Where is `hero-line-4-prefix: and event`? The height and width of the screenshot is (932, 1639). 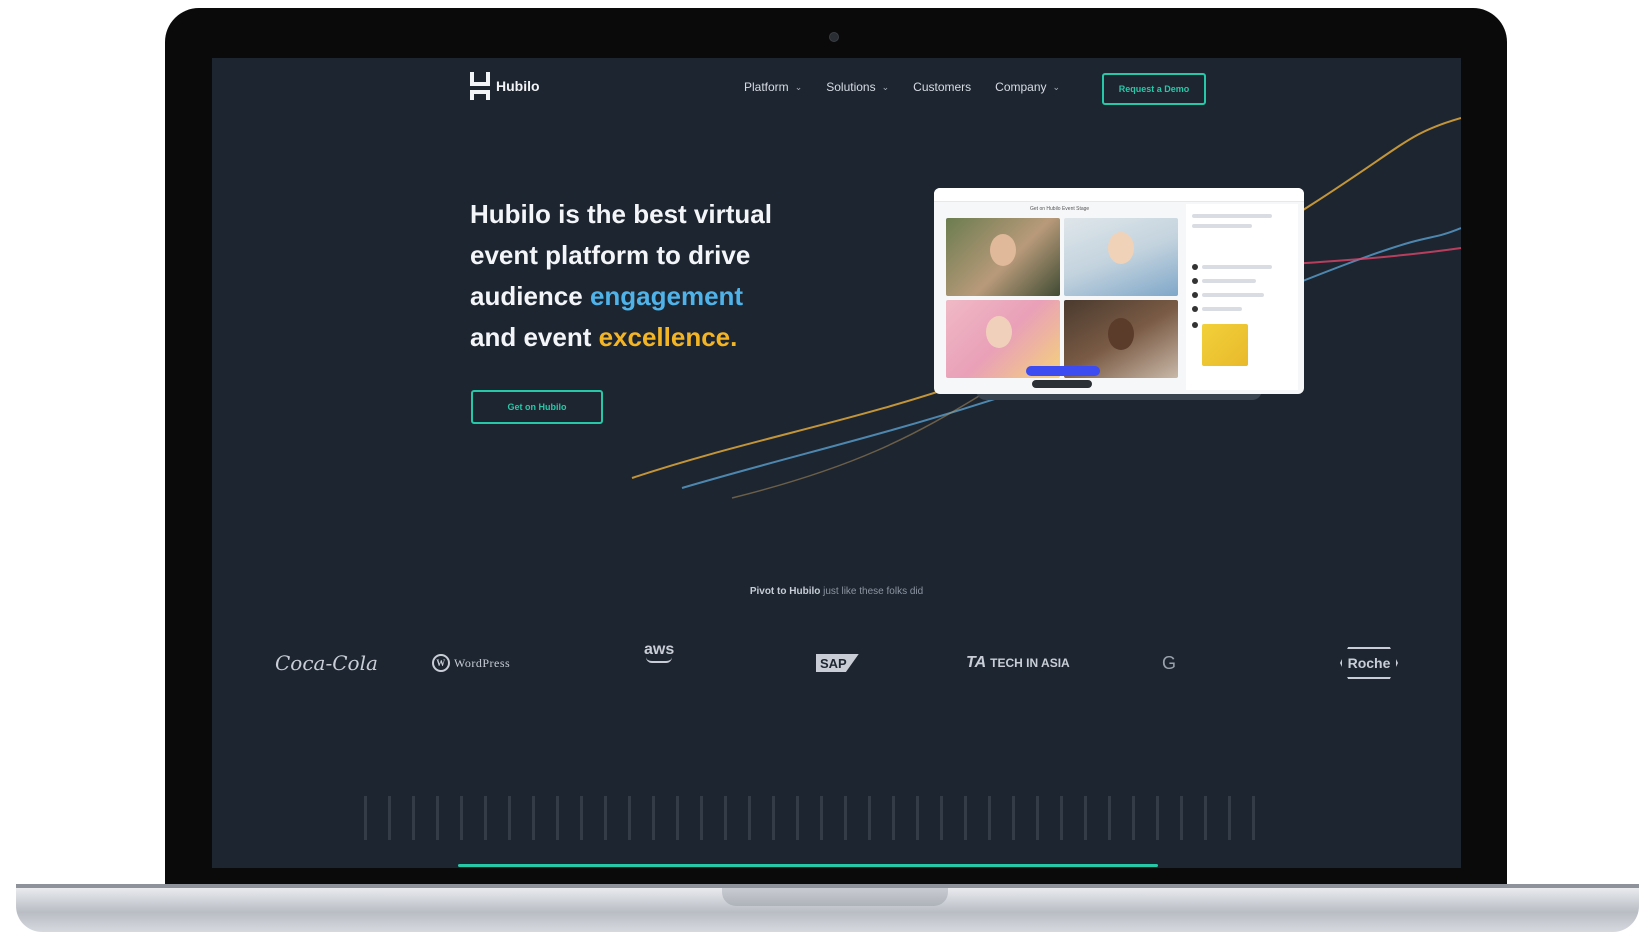
hero-line-4-prefix: and event is located at coordinates (534, 337).